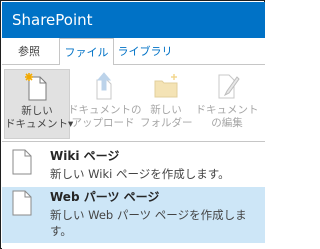 The width and height of the screenshot is (320, 249). Describe the element at coordinates (39, 124) in the screenshot. I see `new-document-label-line2: ドキュメント▾` at that location.